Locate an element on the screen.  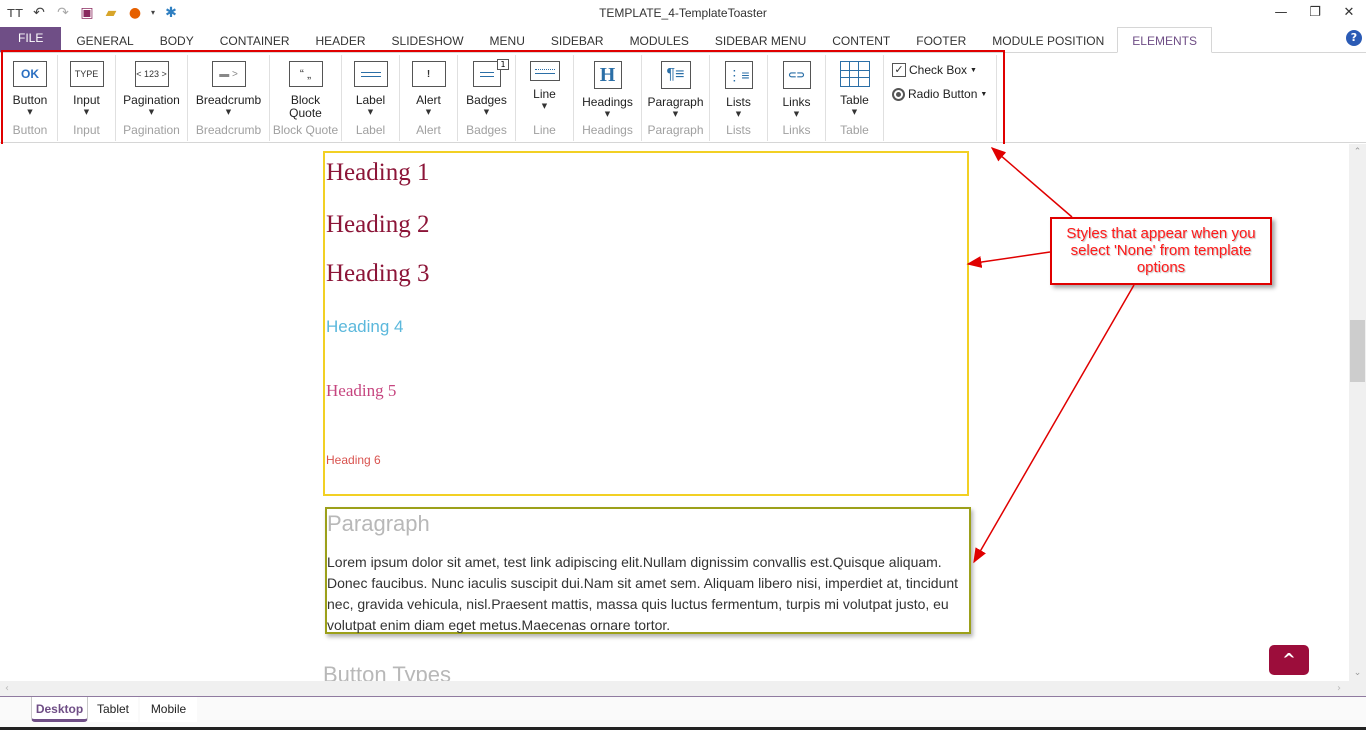
restore-button: ❐ is located at coordinates (1315, 14).